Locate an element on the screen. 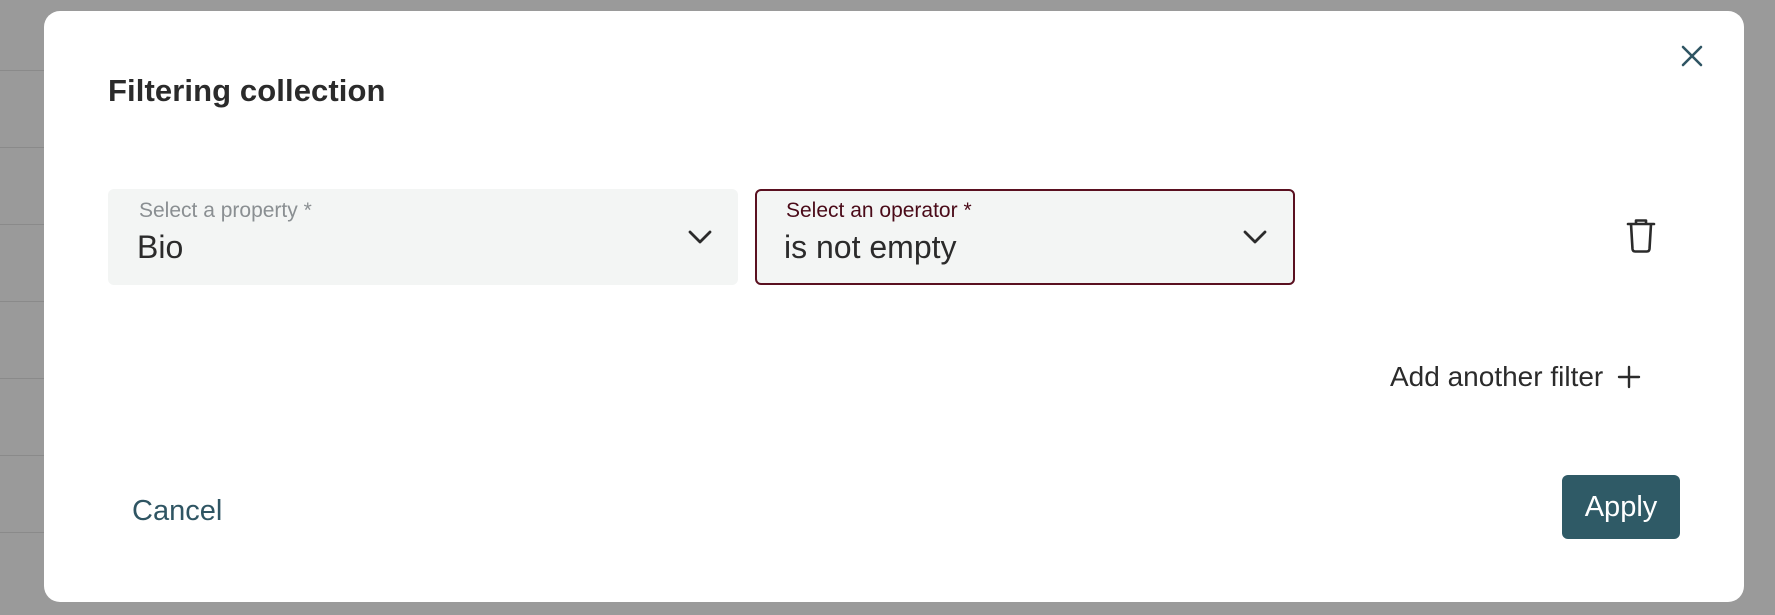 The height and width of the screenshot is (615, 1775). close-icon is located at coordinates (1692, 56).